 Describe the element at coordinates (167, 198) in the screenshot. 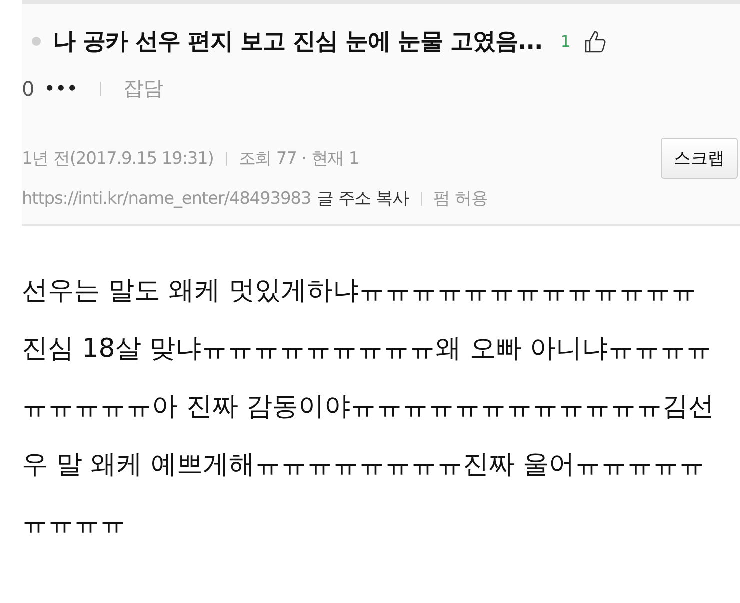

I see `post-url: https://inti.kr/name_enter/48493983` at that location.